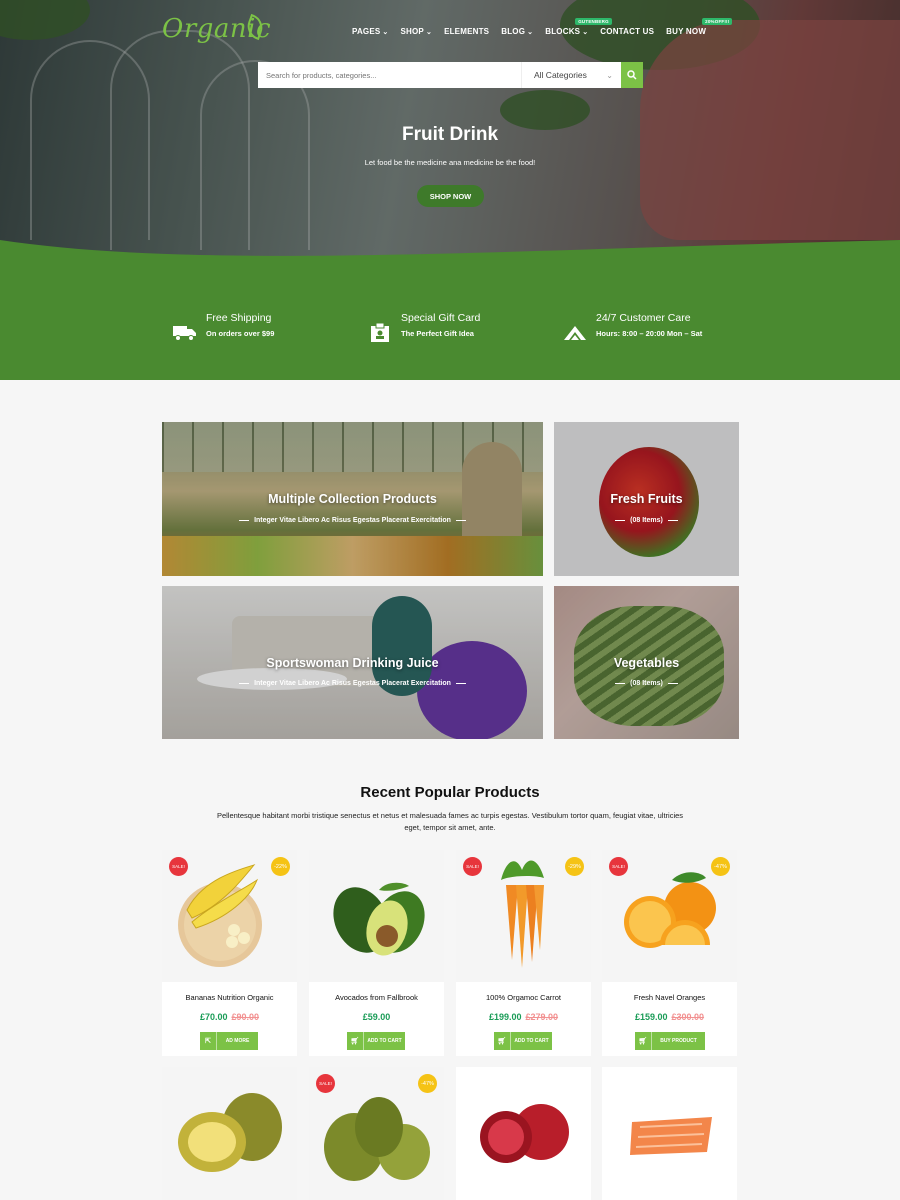  What do you see at coordinates (593, 21) in the screenshot?
I see `nav-badge: GUTENBERG` at bounding box center [593, 21].